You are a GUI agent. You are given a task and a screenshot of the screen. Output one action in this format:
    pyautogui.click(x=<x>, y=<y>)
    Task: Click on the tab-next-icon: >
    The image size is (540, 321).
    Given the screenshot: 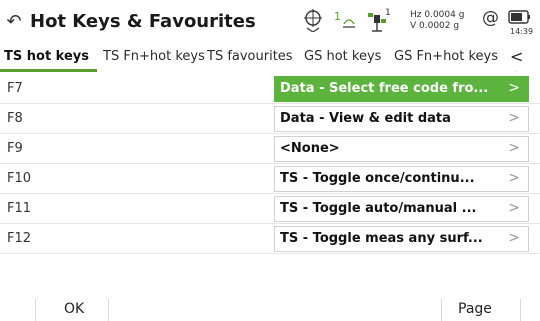 What is the action you would take?
    pyautogui.click(x=520, y=69)
    